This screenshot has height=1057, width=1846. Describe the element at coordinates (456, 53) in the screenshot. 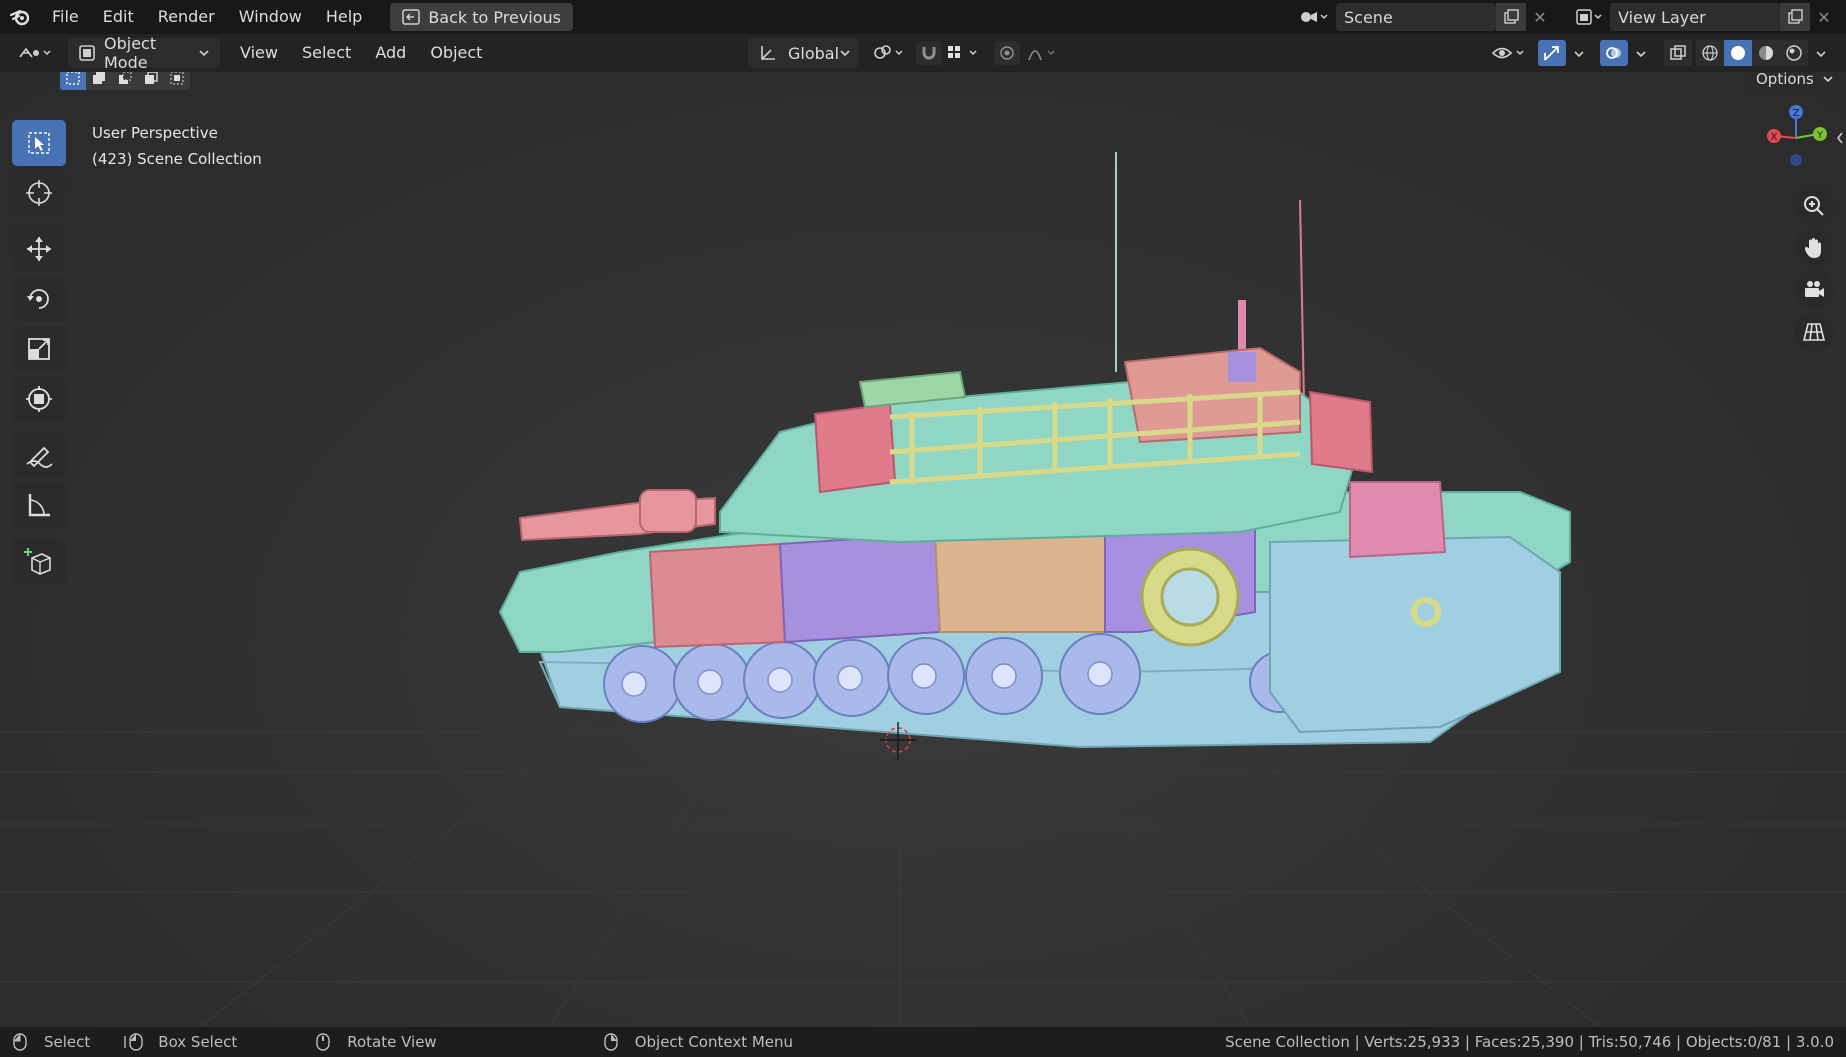

I see `menu-object: Object` at that location.